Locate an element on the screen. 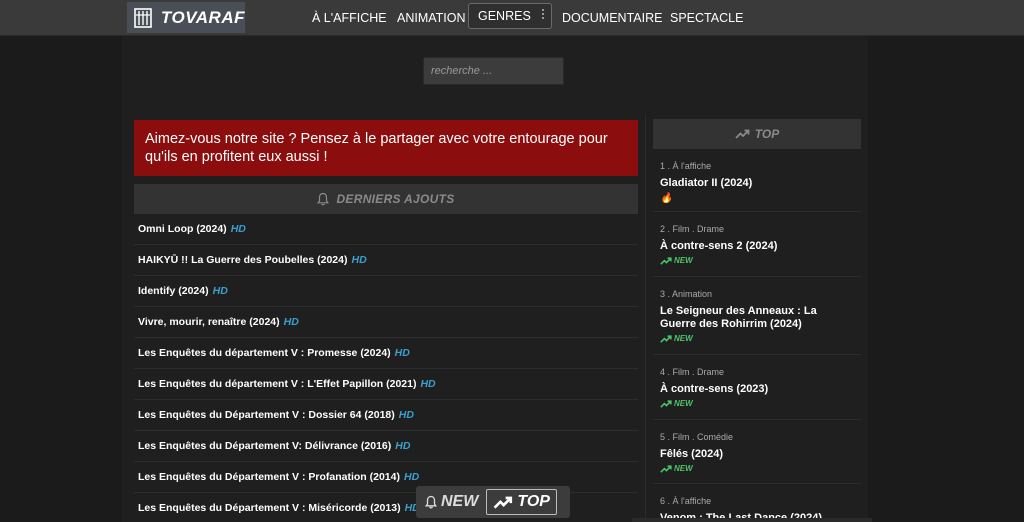 This screenshot has width=1024, height=522. list-item: Omni Loop (2024) HD is located at coordinates (386, 229).